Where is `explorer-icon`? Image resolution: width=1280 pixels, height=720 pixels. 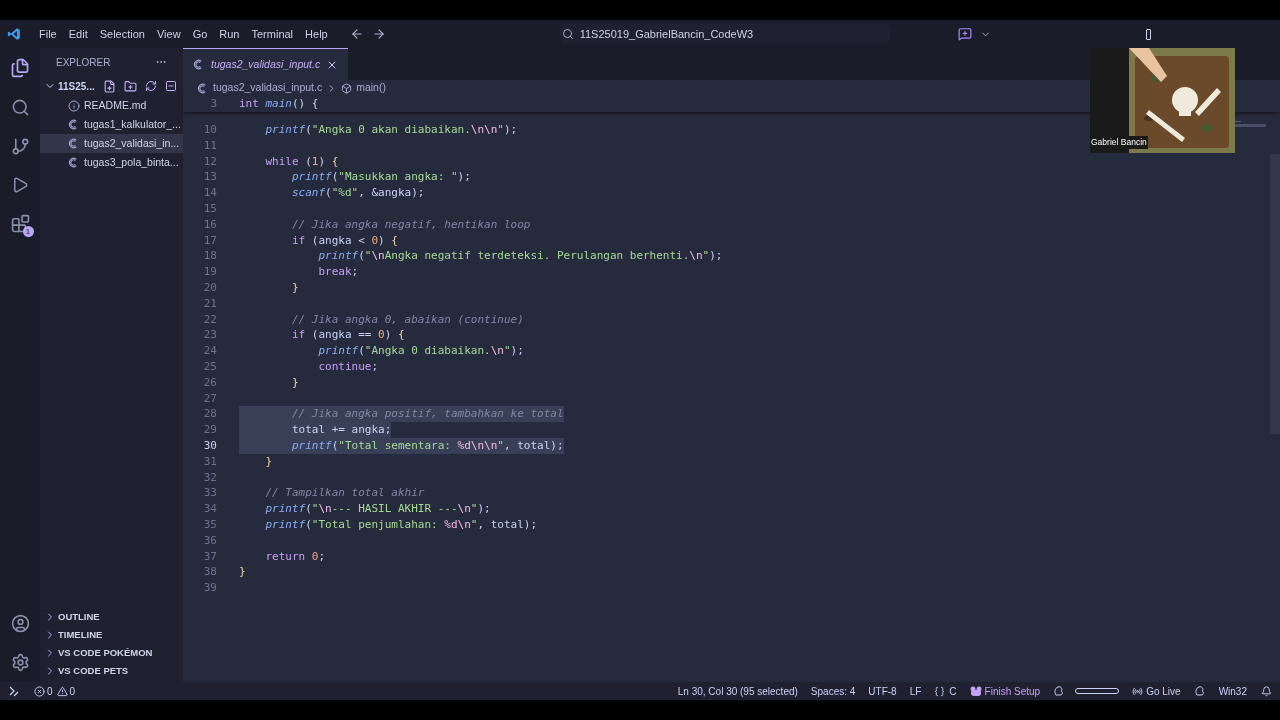
explorer-icon is located at coordinates (20, 68).